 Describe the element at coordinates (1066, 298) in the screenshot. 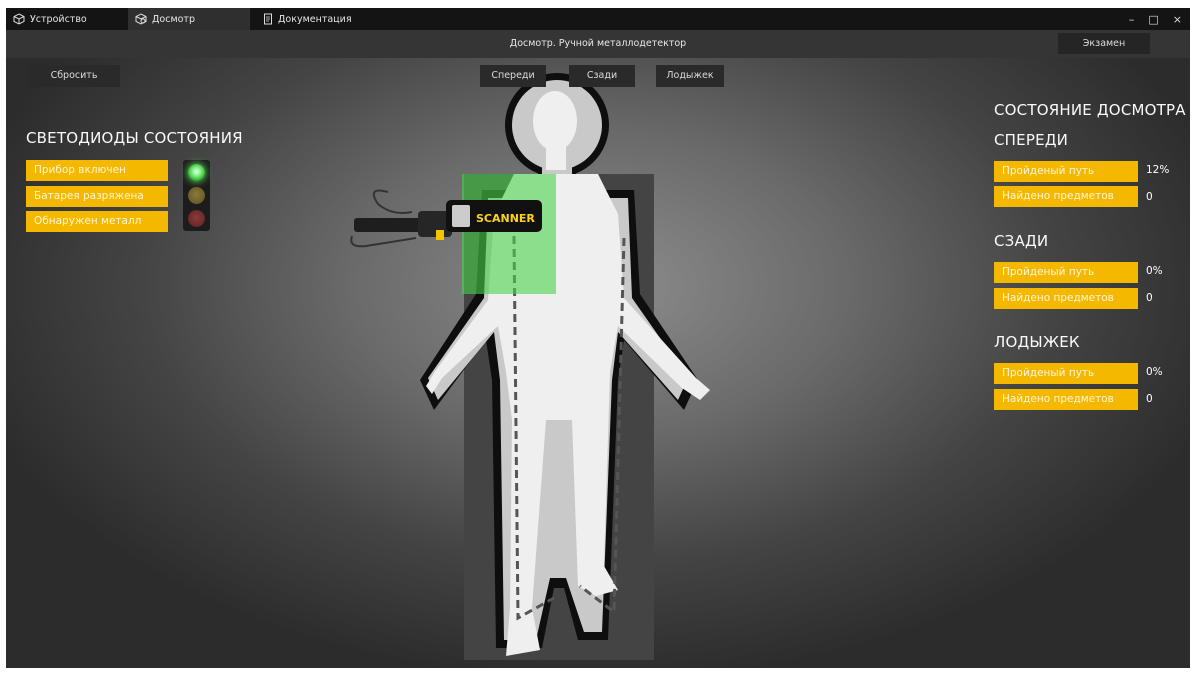

I see `back-items-label: Найдено предметов` at that location.